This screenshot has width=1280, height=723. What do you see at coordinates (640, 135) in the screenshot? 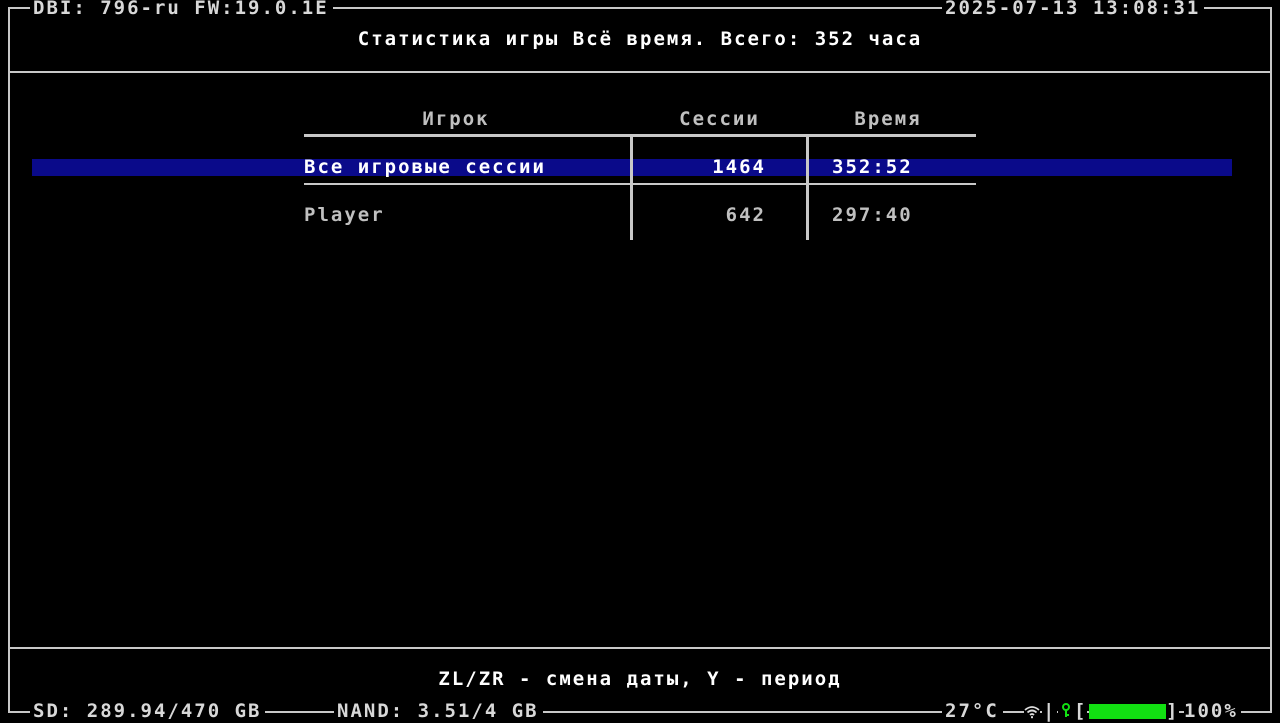
I see `header-underline` at bounding box center [640, 135].